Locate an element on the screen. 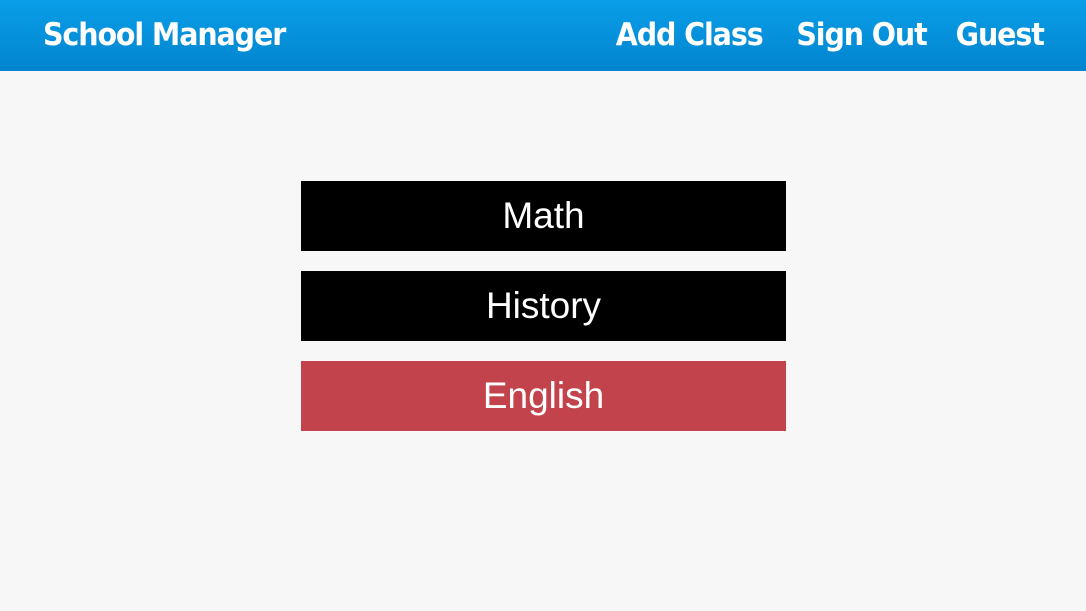 This screenshot has width=1086, height=611. user-name-link: Guest is located at coordinates (1000, 35).